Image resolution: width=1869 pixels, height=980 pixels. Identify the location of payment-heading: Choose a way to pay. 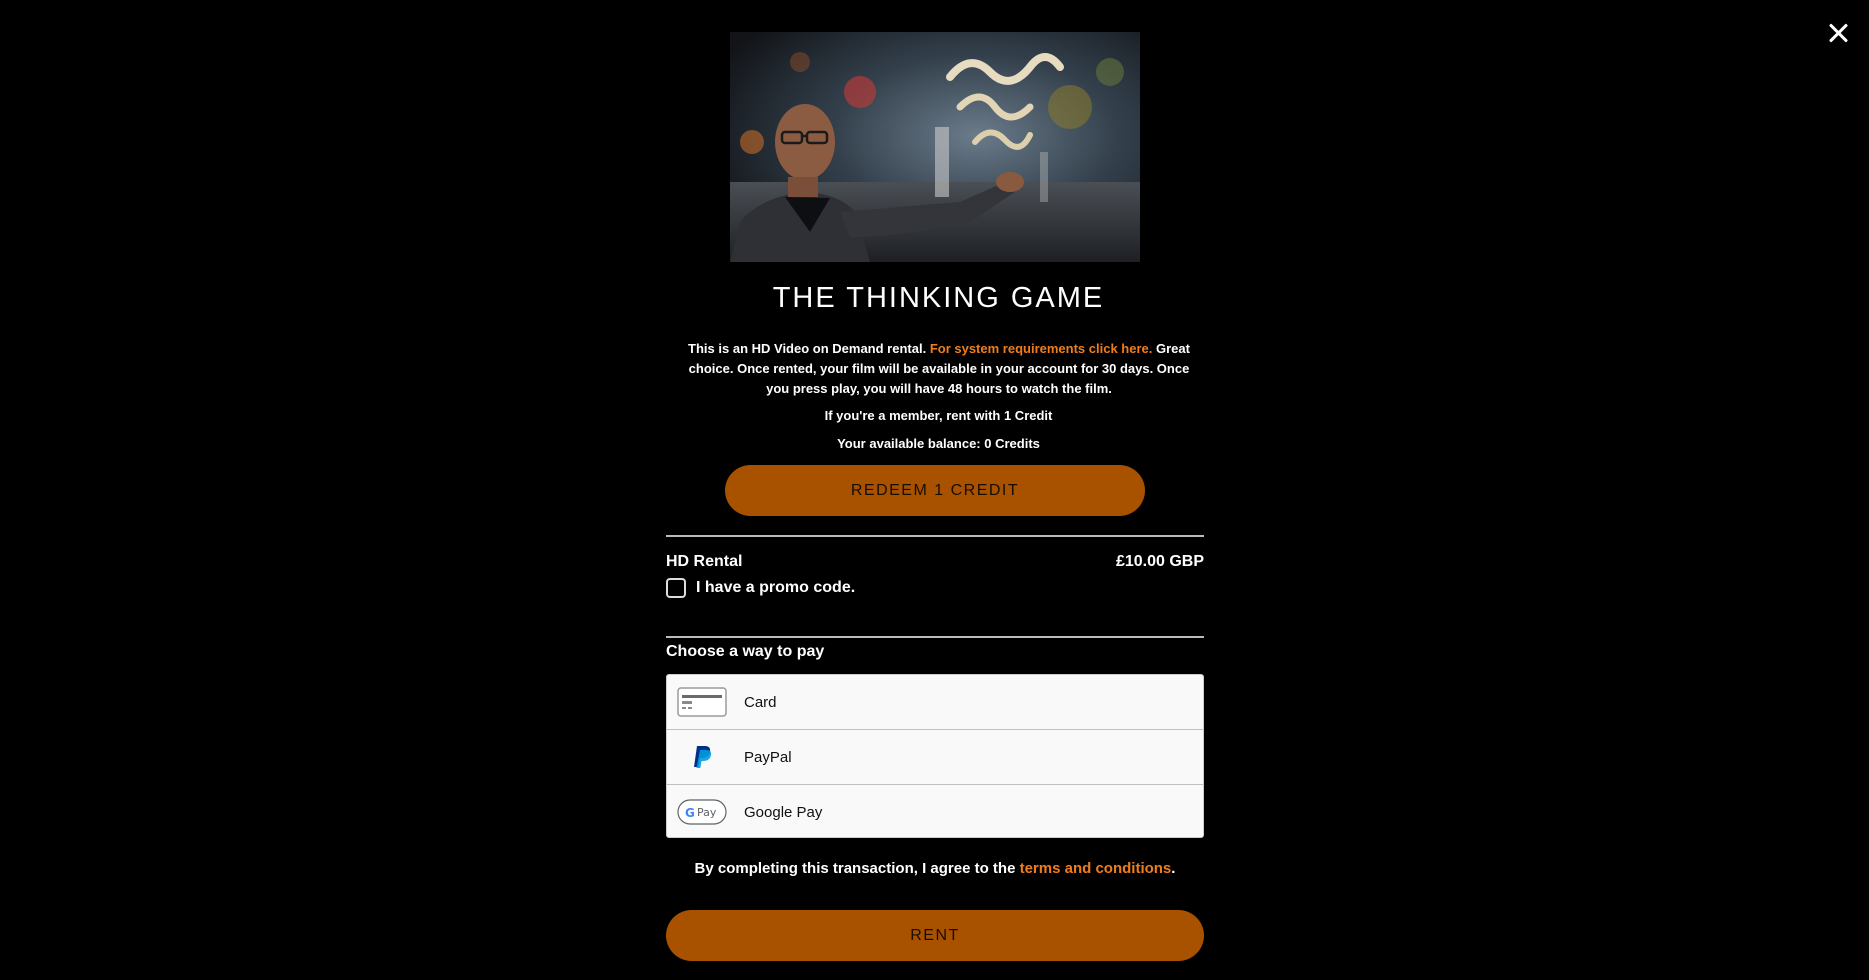
(745, 651).